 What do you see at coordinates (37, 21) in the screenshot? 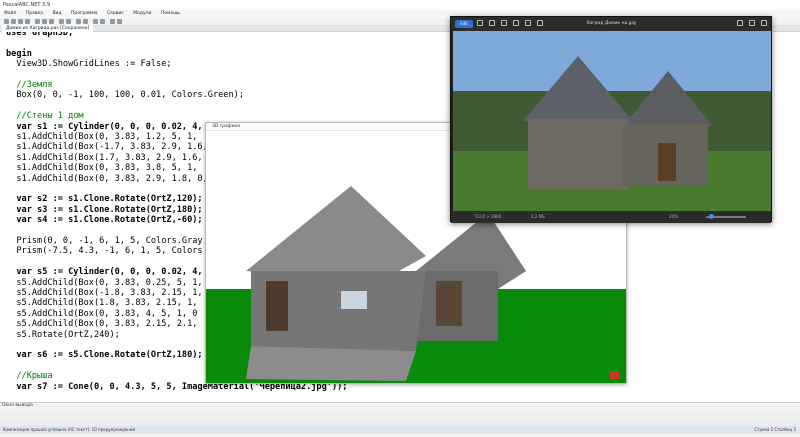
I see `cut-icon` at bounding box center [37, 21].